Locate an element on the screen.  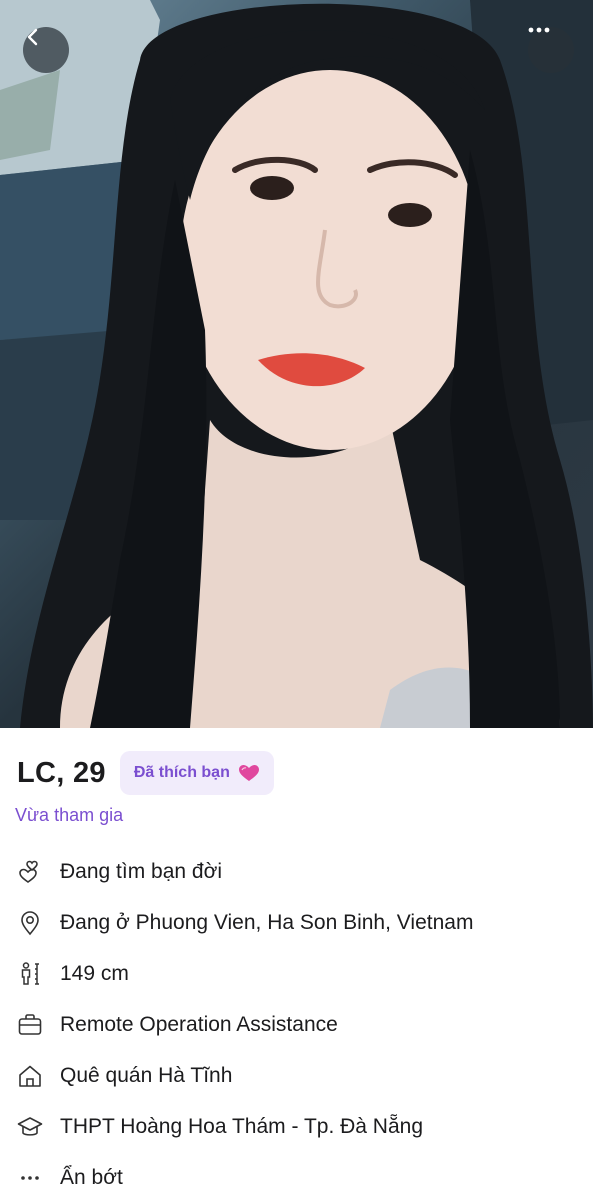
attribute-location: Đang ở Phuong Vien, Ha Son Binh, Vietnam is located at coordinates (300, 922).